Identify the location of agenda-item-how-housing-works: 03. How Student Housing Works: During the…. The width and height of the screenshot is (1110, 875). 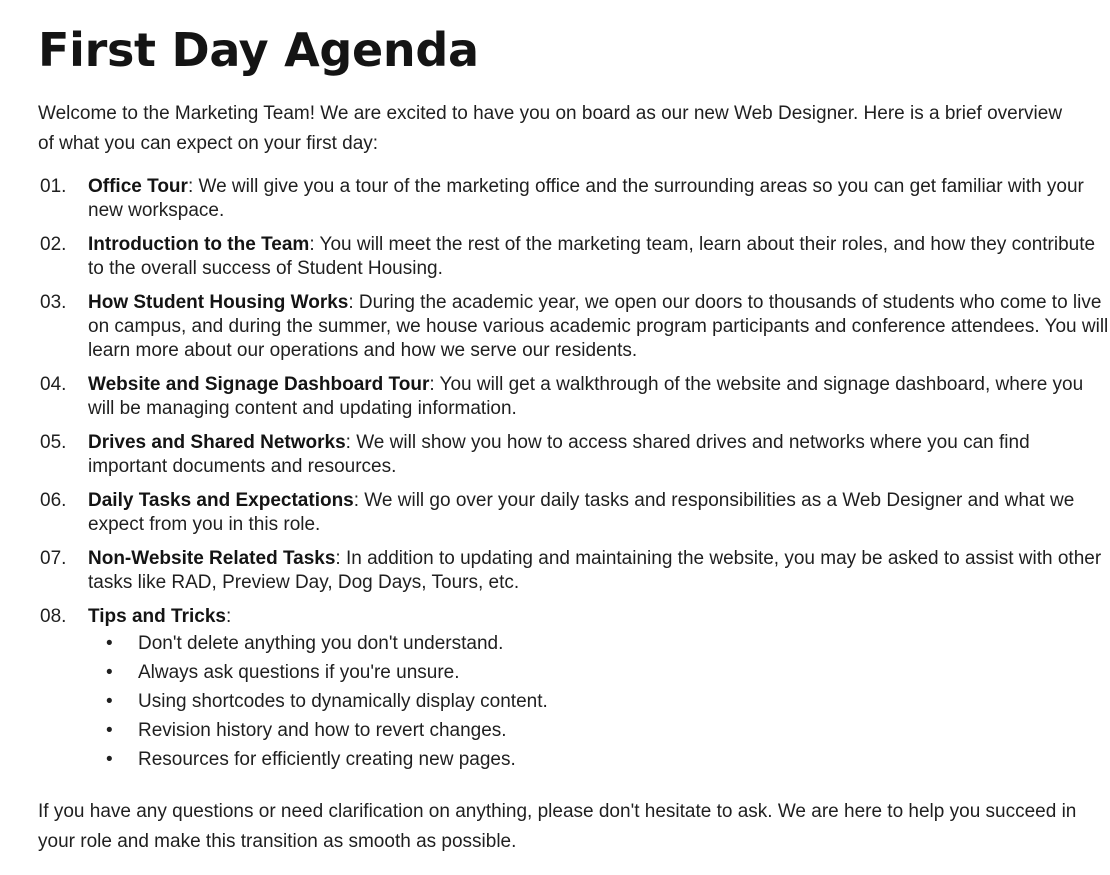
(574, 327).